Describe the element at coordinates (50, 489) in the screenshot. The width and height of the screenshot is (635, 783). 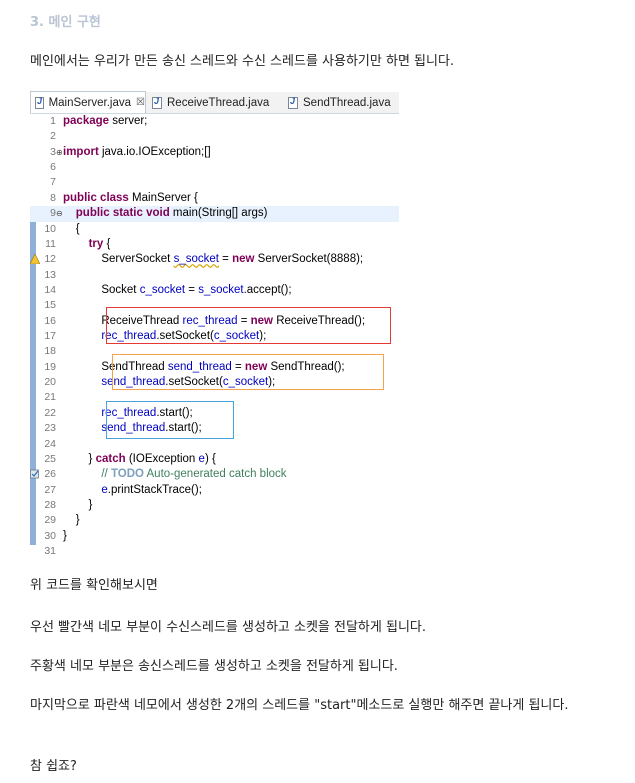
I see `line-number: 27` at that location.